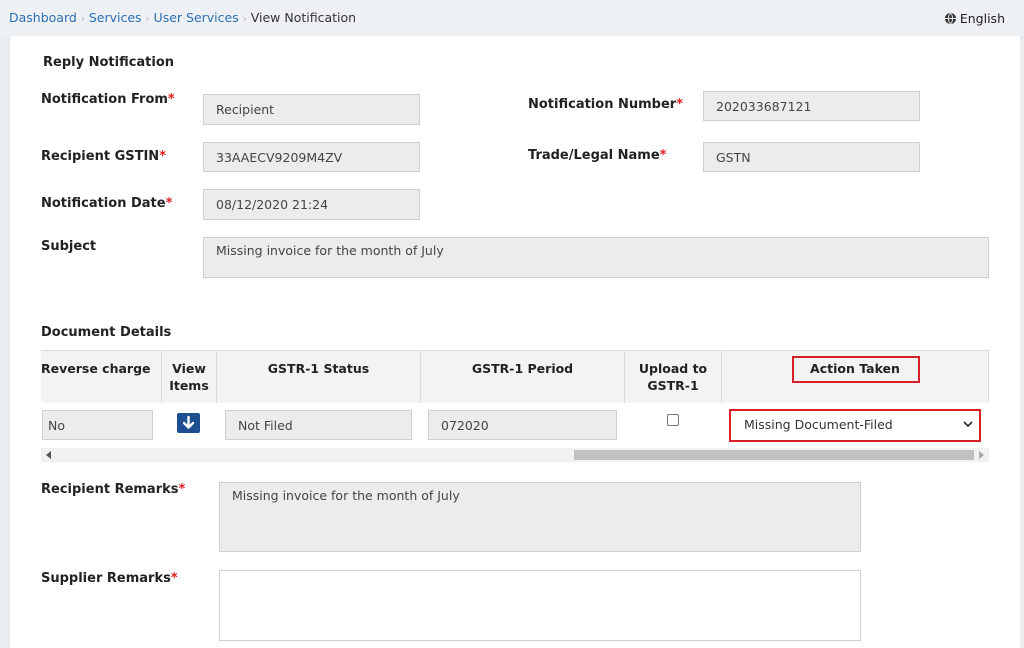 The width and height of the screenshot is (1024, 648). I want to click on scroll-left-icon, so click(48, 455).